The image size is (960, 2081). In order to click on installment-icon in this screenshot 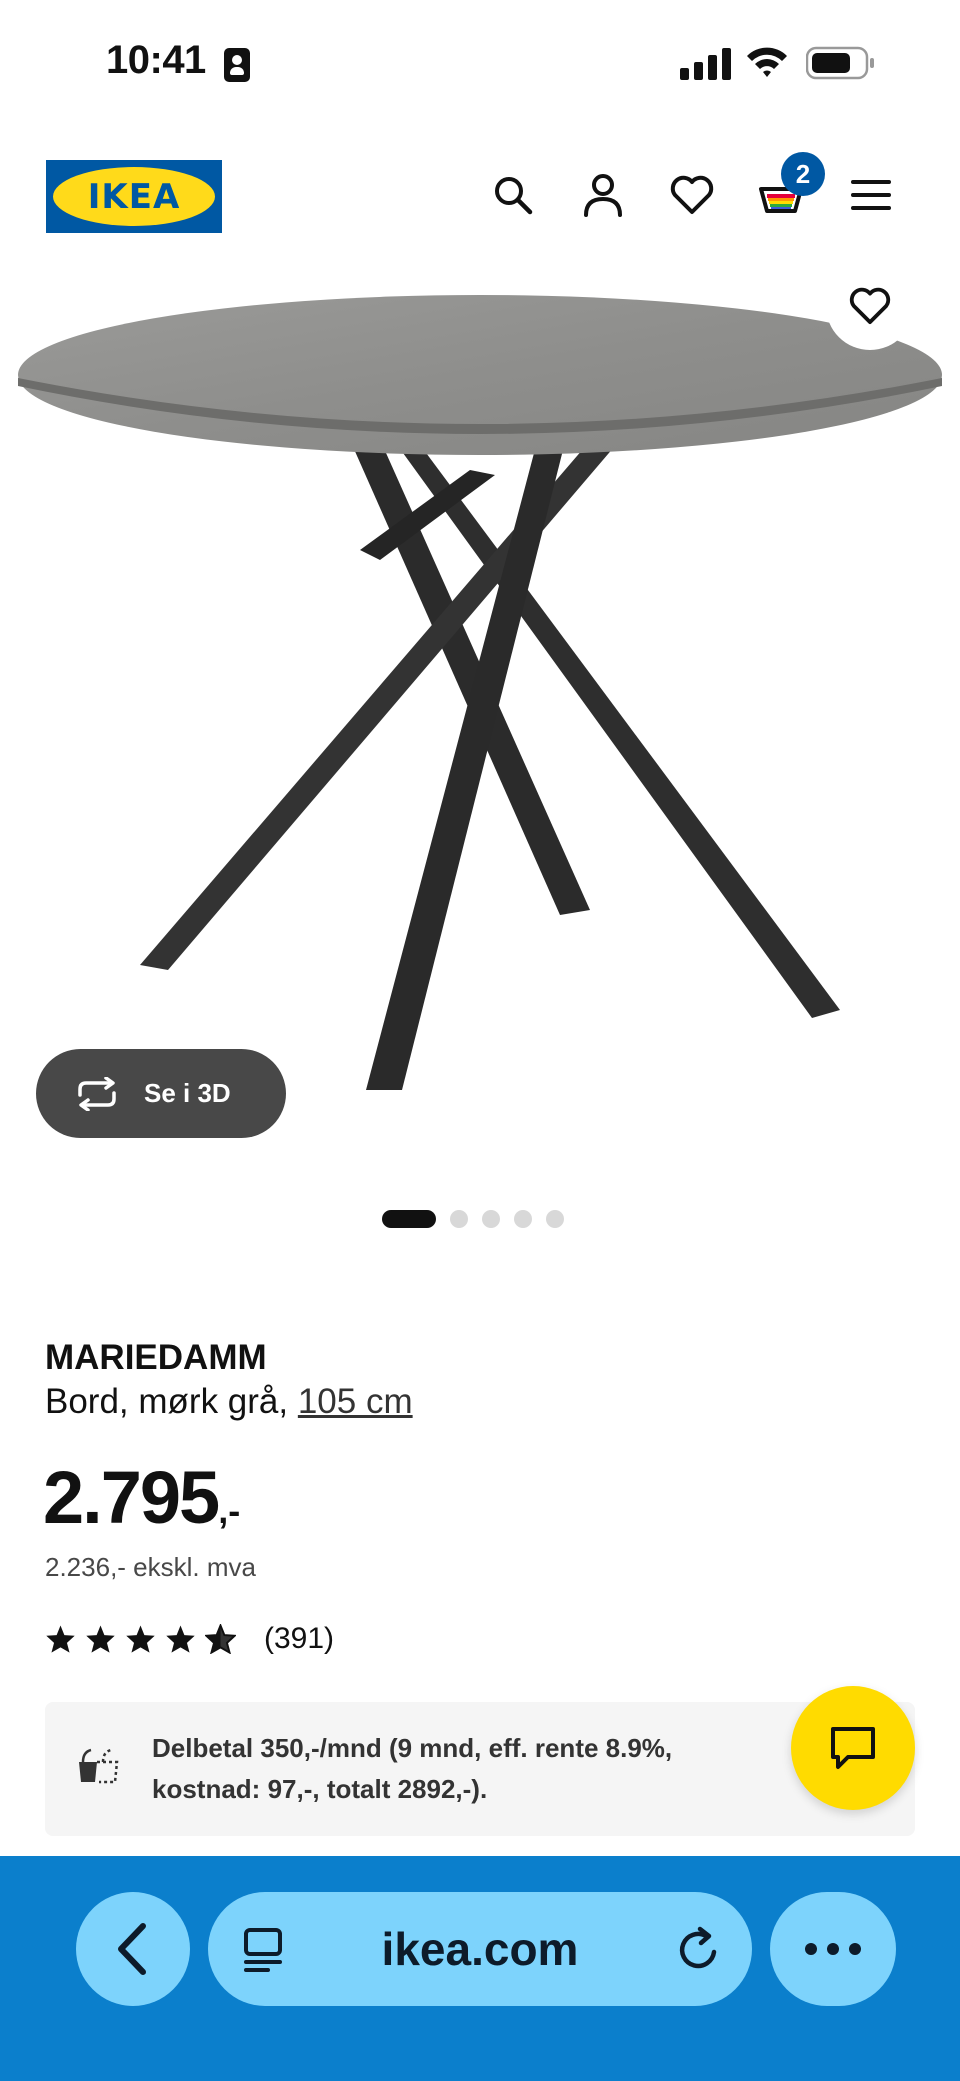, I will do `click(99, 1766)`.